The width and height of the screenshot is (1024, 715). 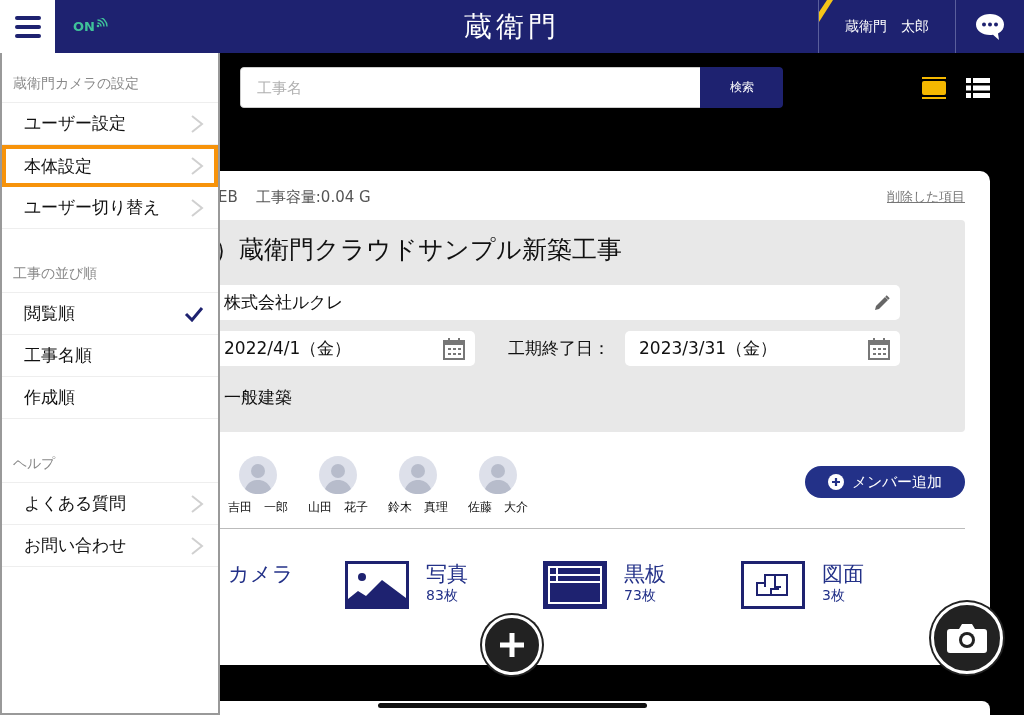 I want to click on user-panel: 蔵衛門 太郎, so click(x=887, y=26).